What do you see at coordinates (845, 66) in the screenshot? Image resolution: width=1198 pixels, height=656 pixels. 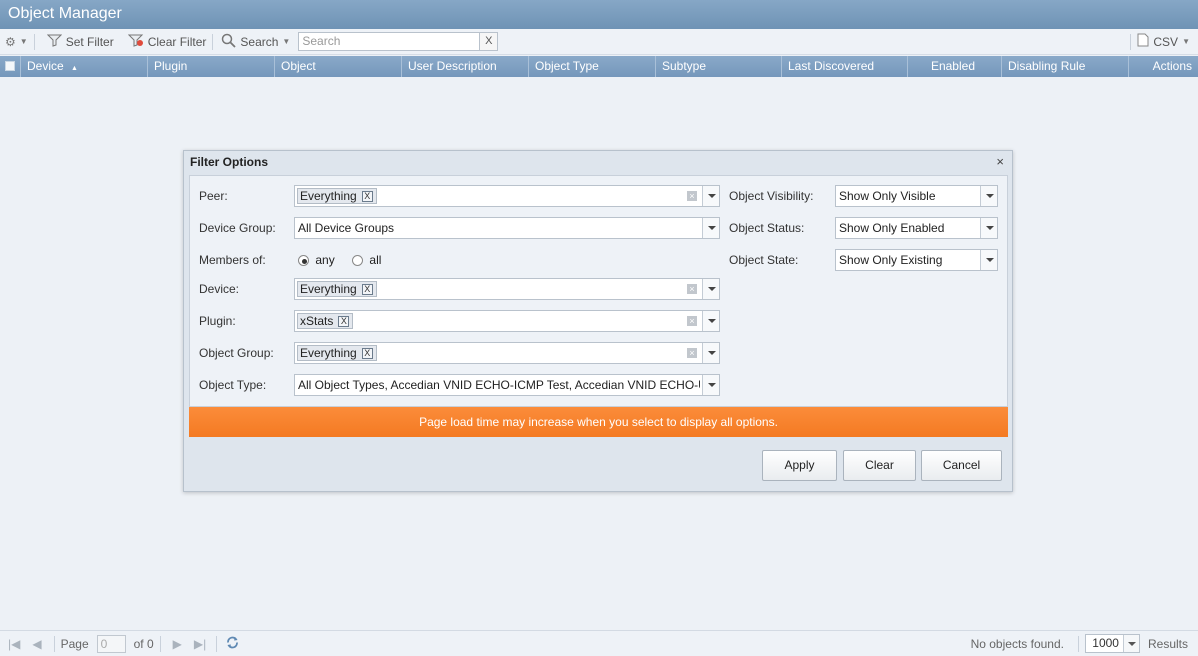 I see `column-last-discovered: Last Discovered` at bounding box center [845, 66].